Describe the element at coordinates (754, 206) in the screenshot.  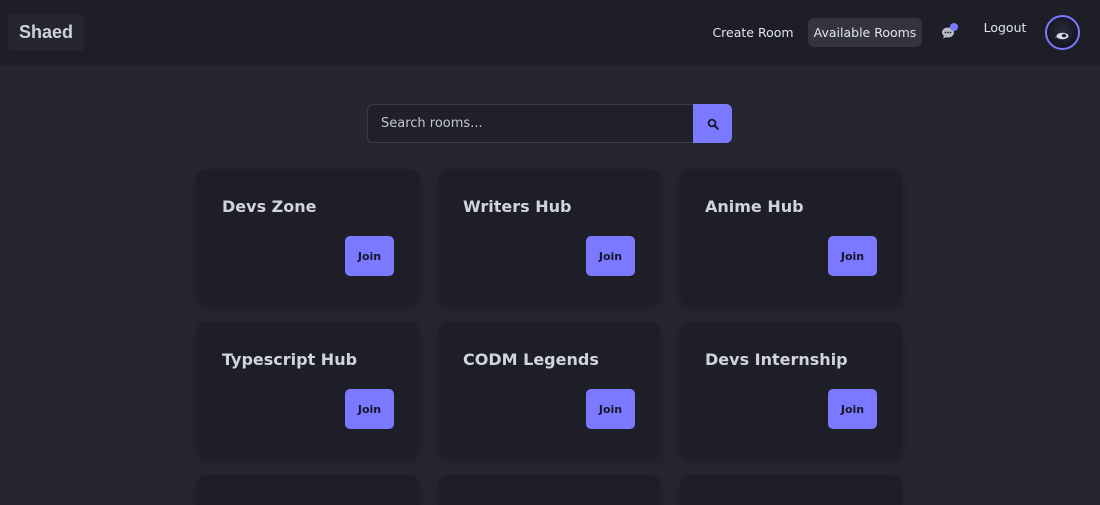
I see `room-name: Anime Hub` at that location.